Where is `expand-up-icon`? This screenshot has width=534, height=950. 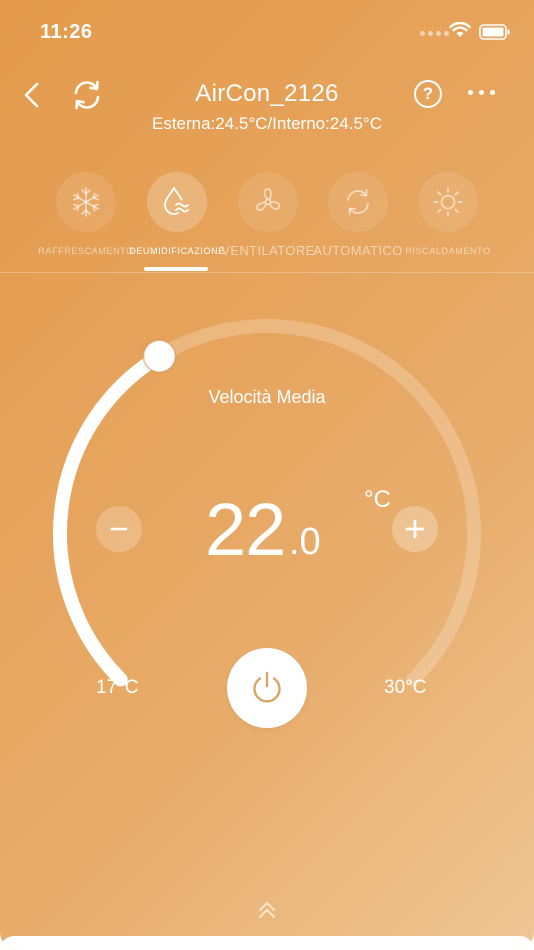
expand-up-icon is located at coordinates (267, 910).